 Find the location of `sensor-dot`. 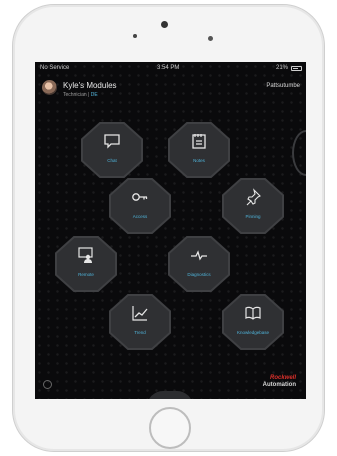

sensor-dot is located at coordinates (210, 38).